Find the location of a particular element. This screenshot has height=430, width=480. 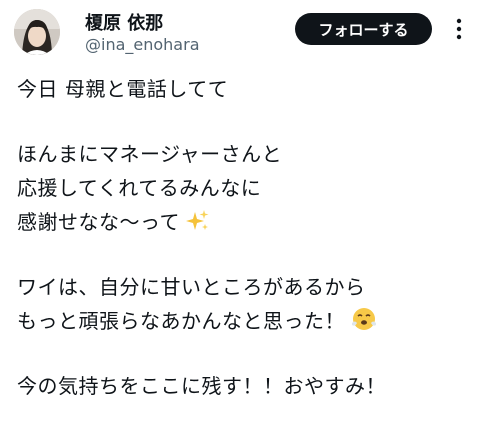

tweet-line: 今日 母親と電話してて is located at coordinates (123, 89).